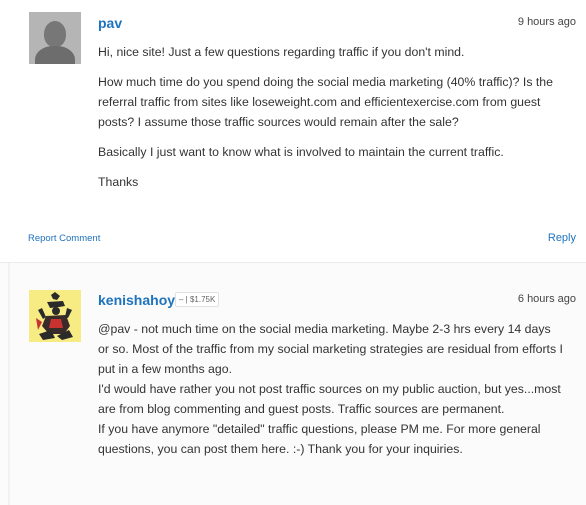 This screenshot has height=505, width=586. What do you see at coordinates (64, 238) in the screenshot?
I see `report-comment-link: Report Comment` at bounding box center [64, 238].